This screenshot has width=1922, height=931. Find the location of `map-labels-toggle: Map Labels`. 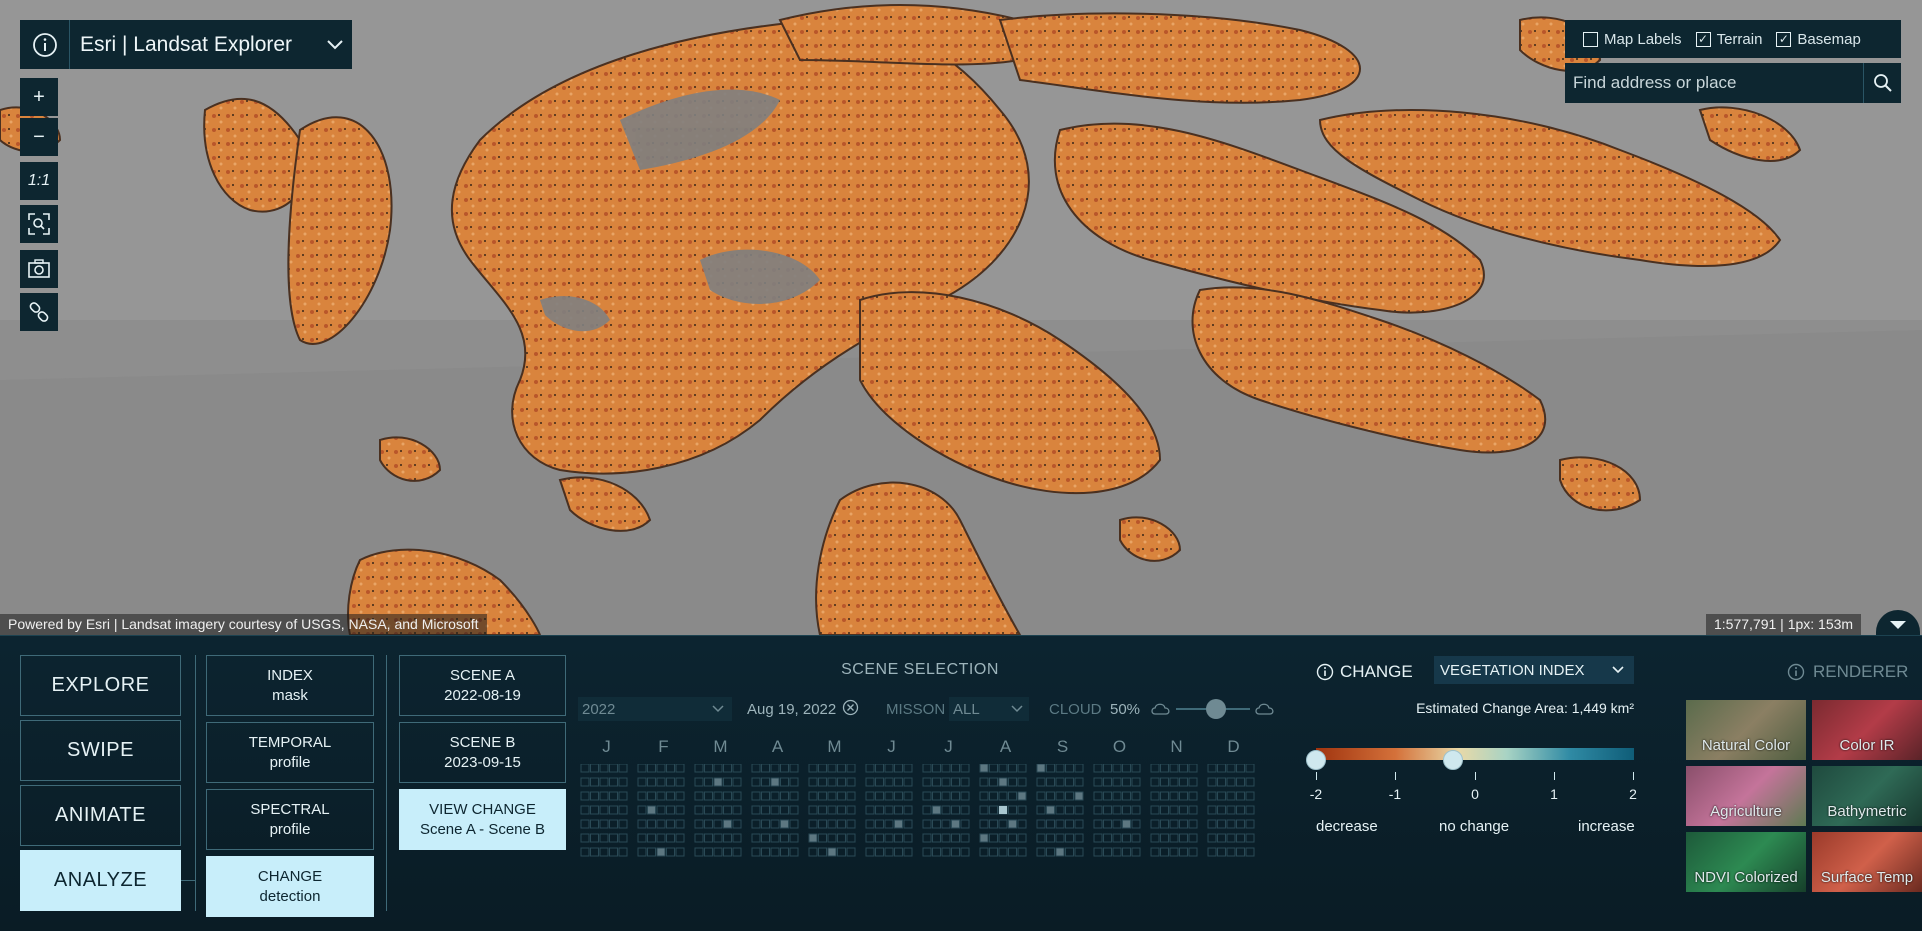

map-labels-toggle: Map Labels is located at coordinates (1632, 39).